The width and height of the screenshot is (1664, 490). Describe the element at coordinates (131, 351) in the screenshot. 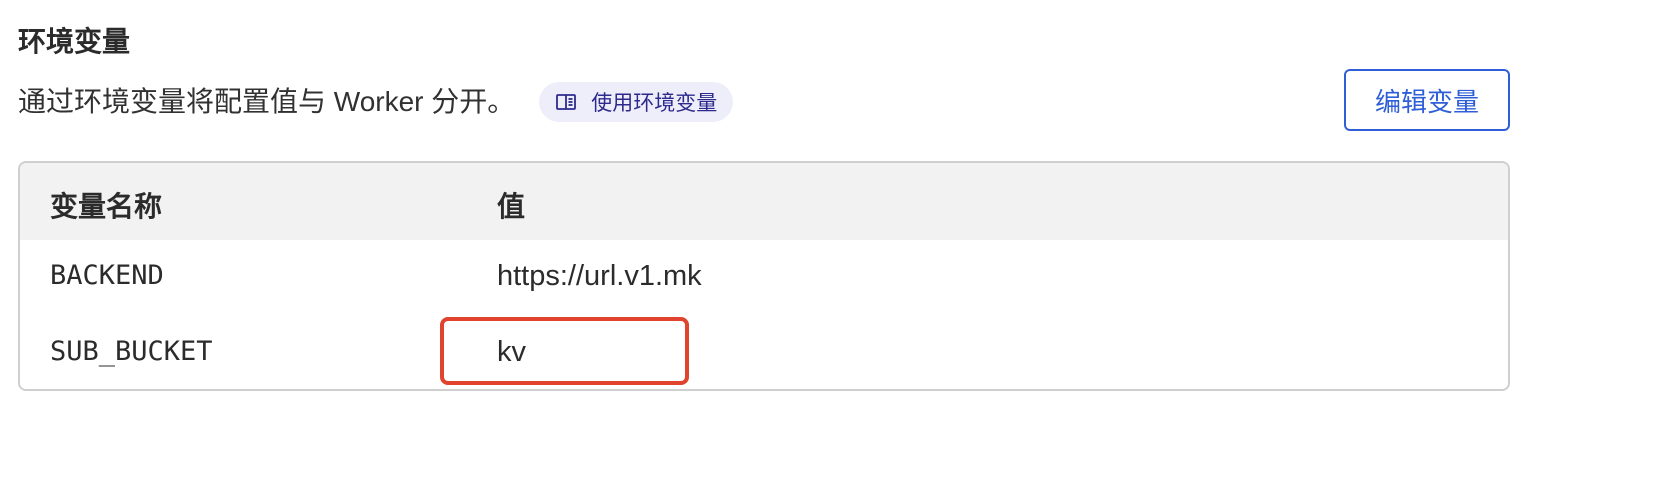

I see `variable-name: SUB_BUCKET` at that location.